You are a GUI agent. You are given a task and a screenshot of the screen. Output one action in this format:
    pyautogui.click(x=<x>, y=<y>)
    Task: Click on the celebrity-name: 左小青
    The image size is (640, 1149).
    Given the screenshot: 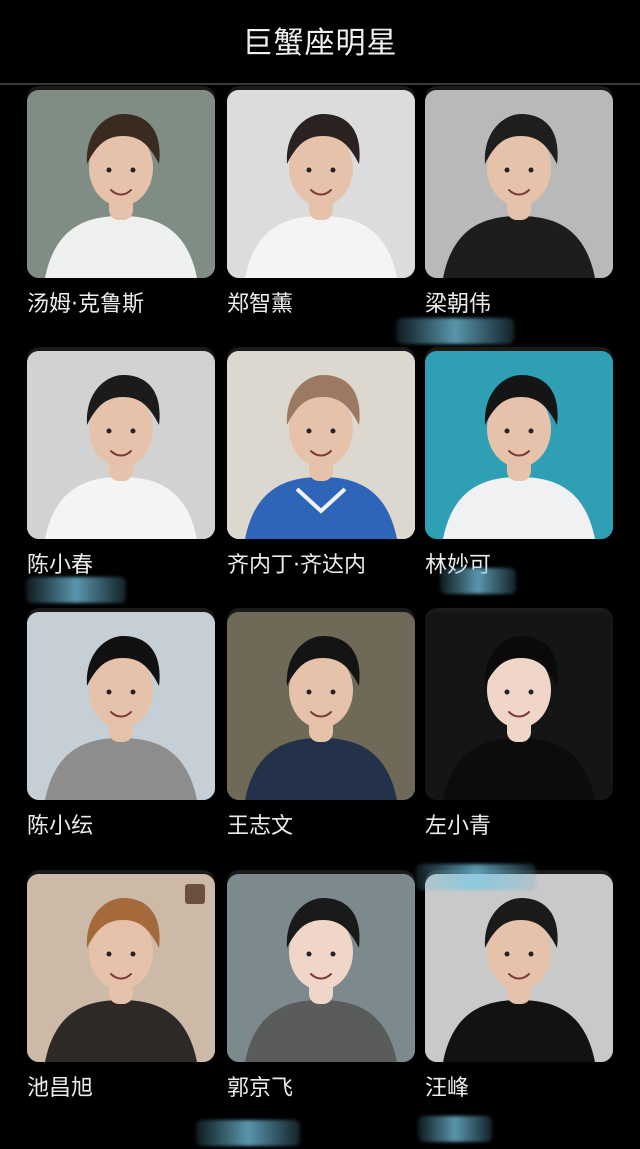 What is the action you would take?
    pyautogui.click(x=458, y=824)
    